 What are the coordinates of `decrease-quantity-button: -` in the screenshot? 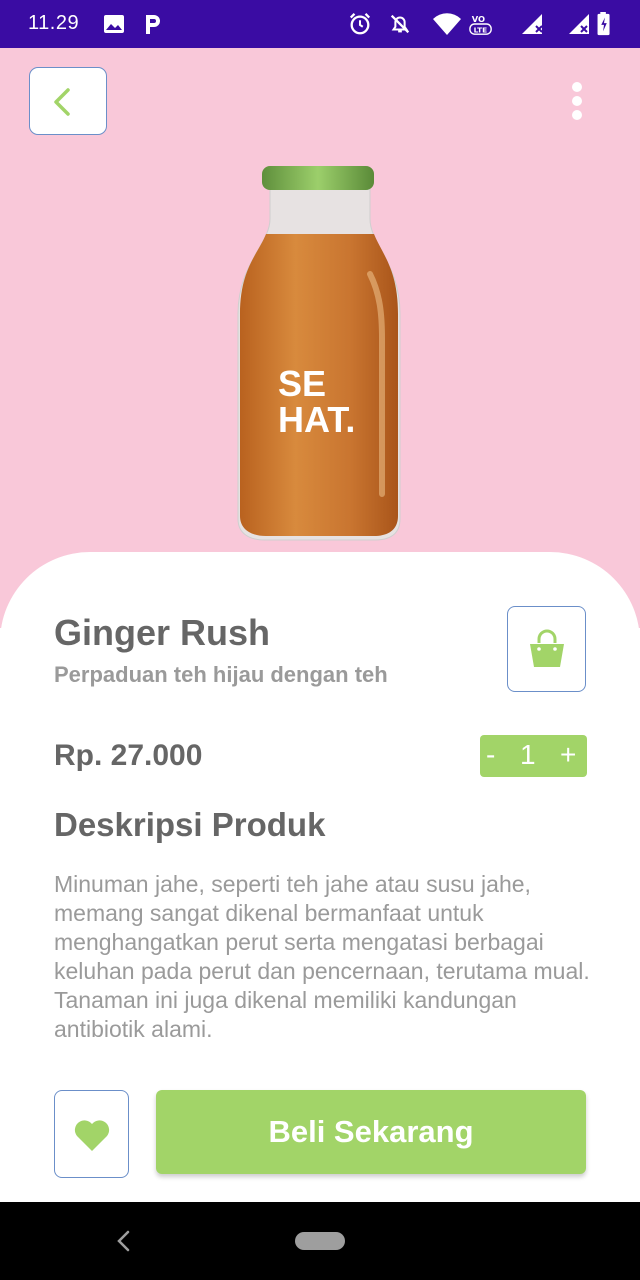 It's located at (493, 755).